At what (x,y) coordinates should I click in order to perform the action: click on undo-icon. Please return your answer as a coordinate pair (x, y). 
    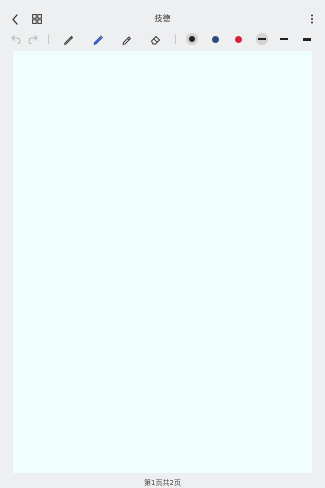
    Looking at the image, I should click on (15, 39).